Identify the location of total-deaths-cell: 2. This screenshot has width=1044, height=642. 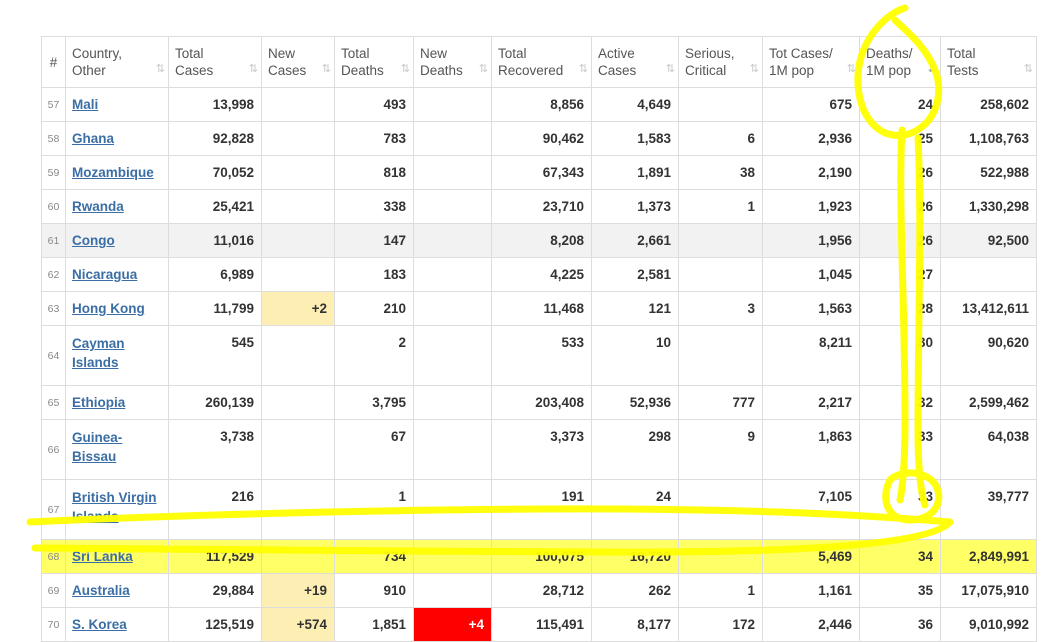
(374, 355).